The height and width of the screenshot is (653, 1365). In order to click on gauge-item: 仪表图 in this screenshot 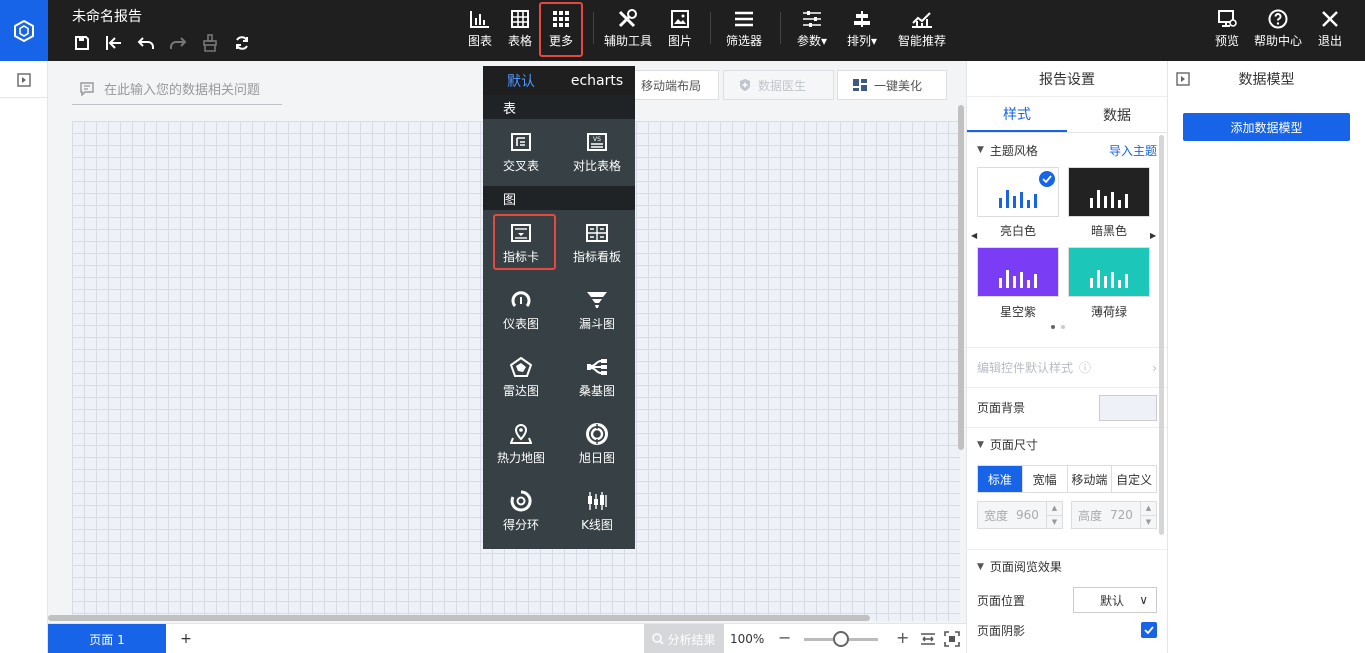, I will do `click(521, 310)`.